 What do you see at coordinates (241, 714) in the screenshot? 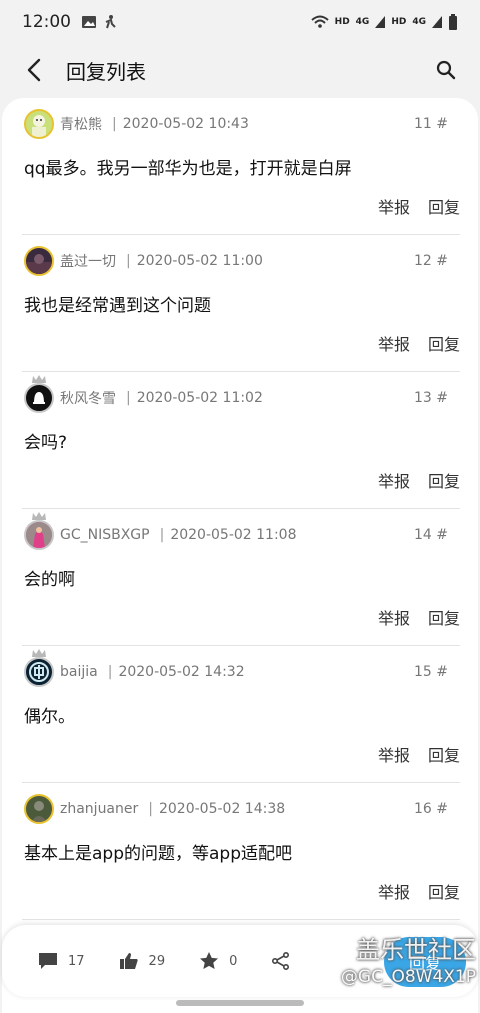
I see `reply-item: baijia | 2020-05-02 14:32 15 # 偶尔。 举报 回复` at bounding box center [241, 714].